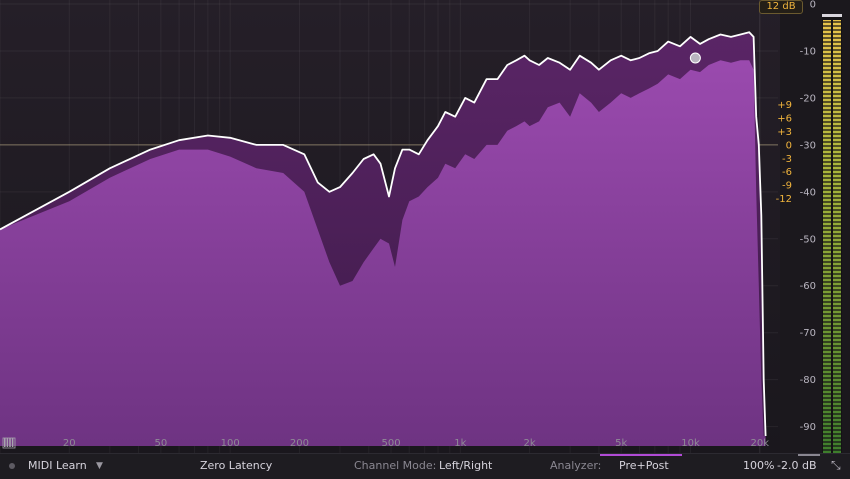  Describe the element at coordinates (695, 58) in the screenshot. I see `eq-band-node` at that location.